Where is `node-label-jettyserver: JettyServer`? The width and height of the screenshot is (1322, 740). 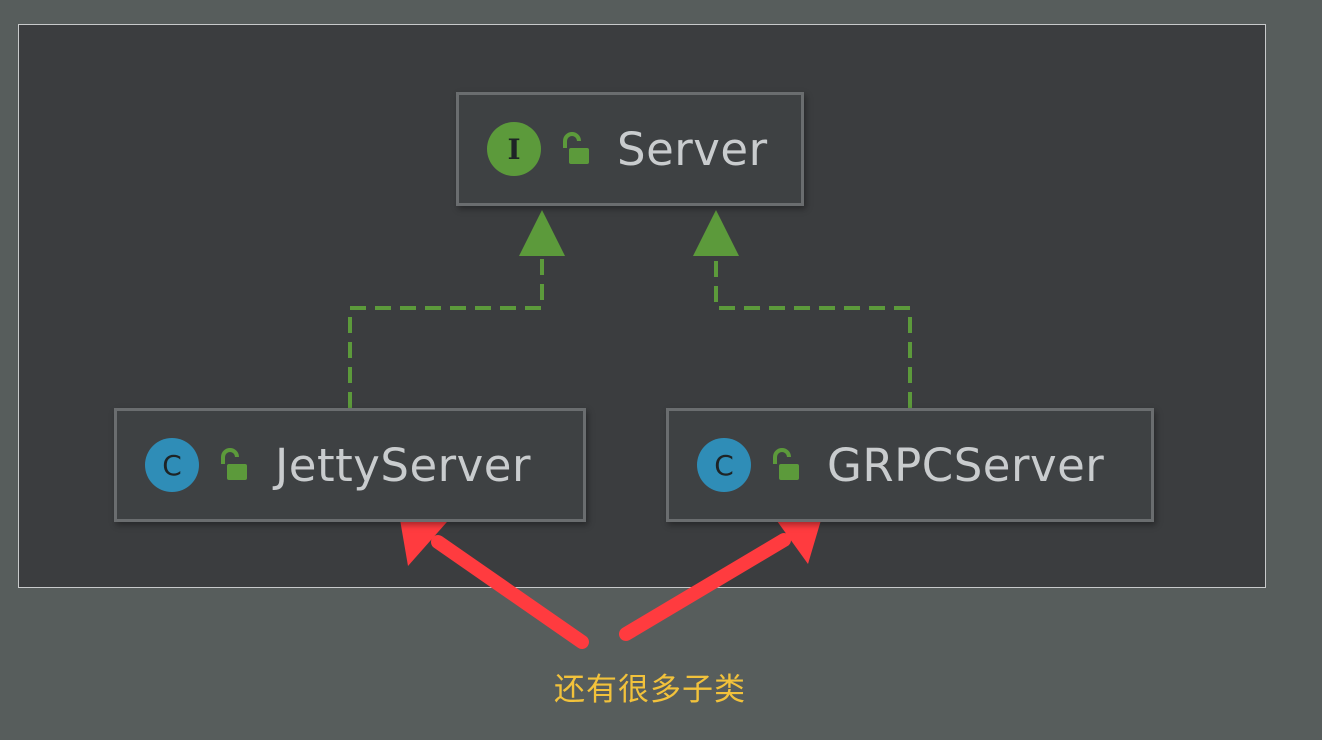 node-label-jettyserver: JettyServer is located at coordinates (403, 465).